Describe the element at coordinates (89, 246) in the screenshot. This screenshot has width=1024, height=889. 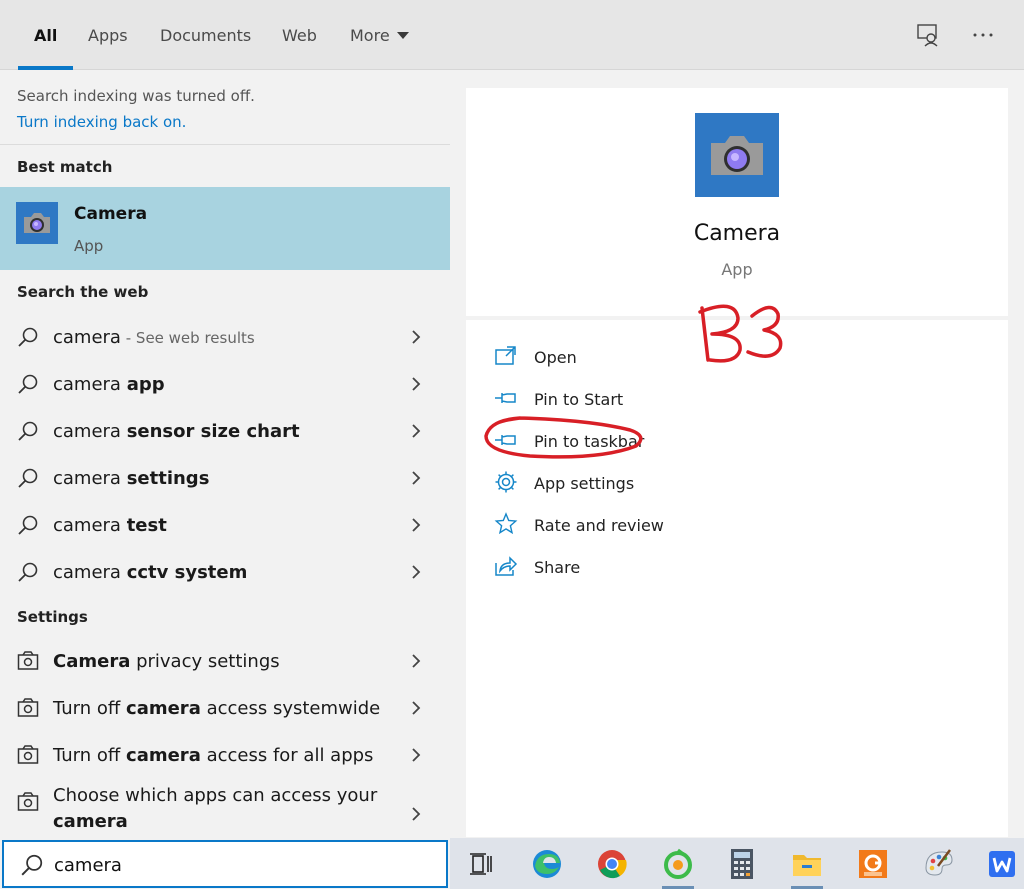
I see `best-match-type: App` at that location.